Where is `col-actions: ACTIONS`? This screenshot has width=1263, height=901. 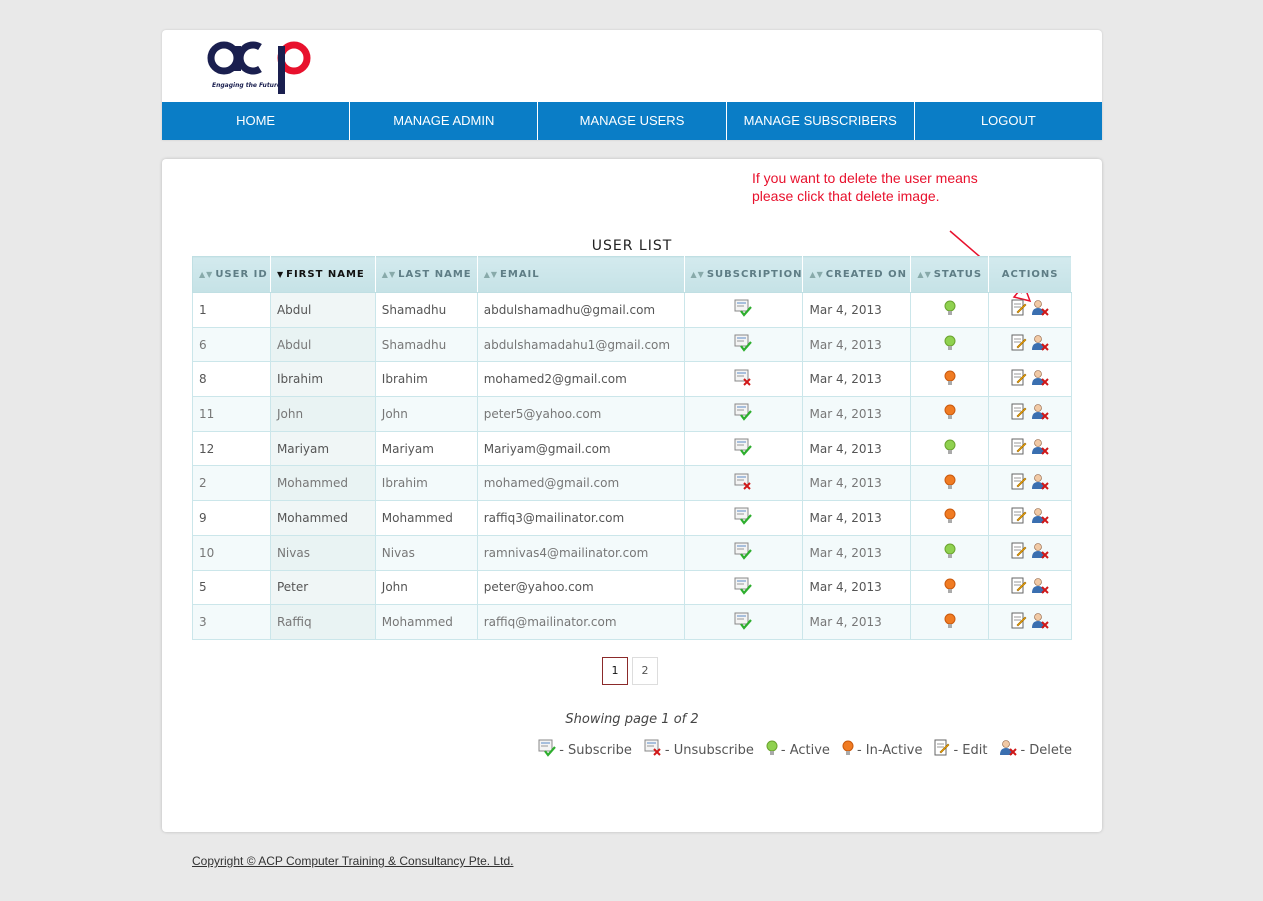 col-actions: ACTIONS is located at coordinates (1030, 274).